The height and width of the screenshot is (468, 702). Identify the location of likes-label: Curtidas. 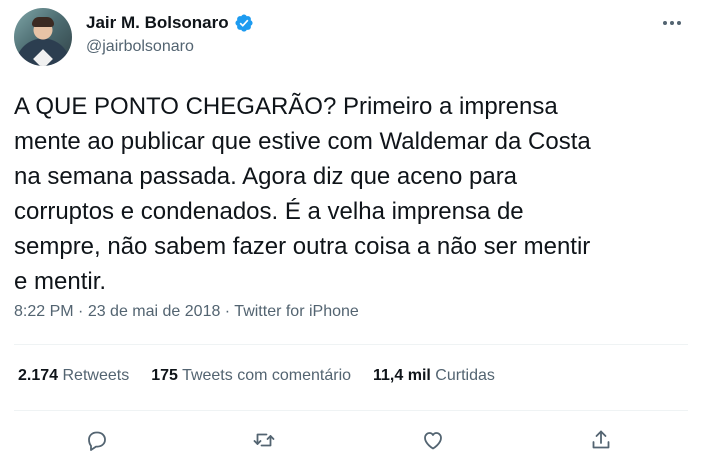
(465, 375).